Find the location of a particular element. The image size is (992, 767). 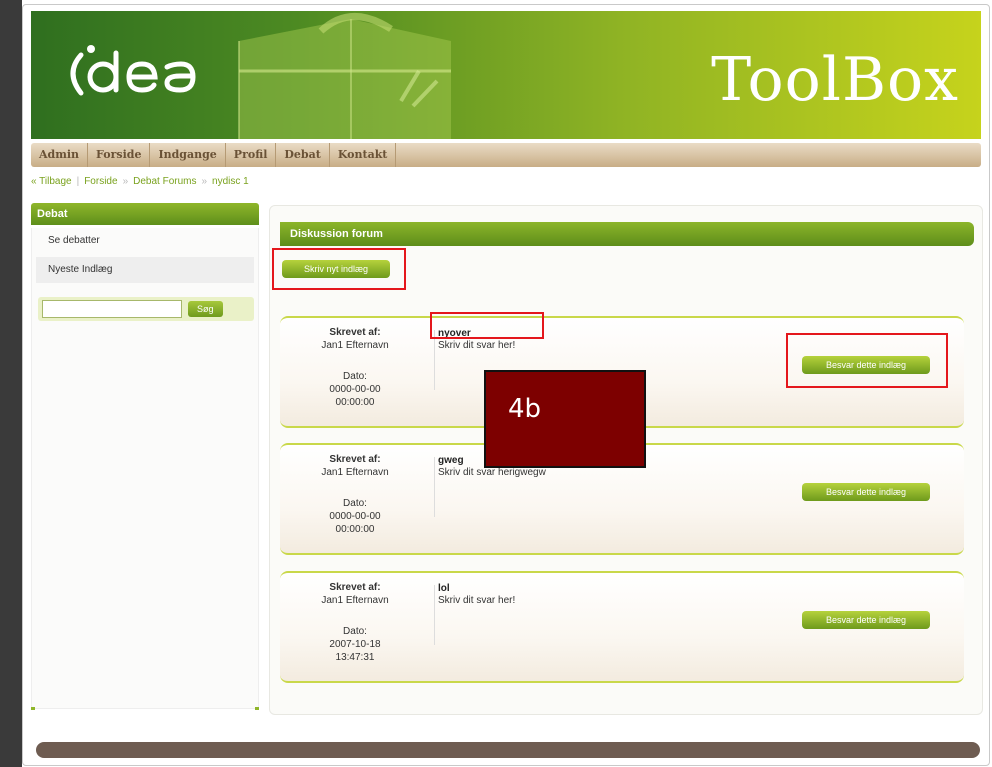

highlight-reply-button is located at coordinates (867, 360).